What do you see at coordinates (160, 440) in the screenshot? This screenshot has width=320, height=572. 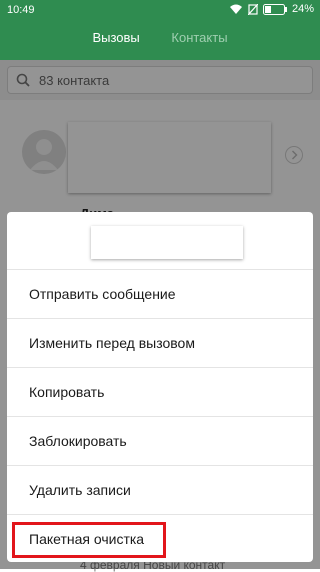 I see `menu-item-block: Заблокировать` at bounding box center [160, 440].